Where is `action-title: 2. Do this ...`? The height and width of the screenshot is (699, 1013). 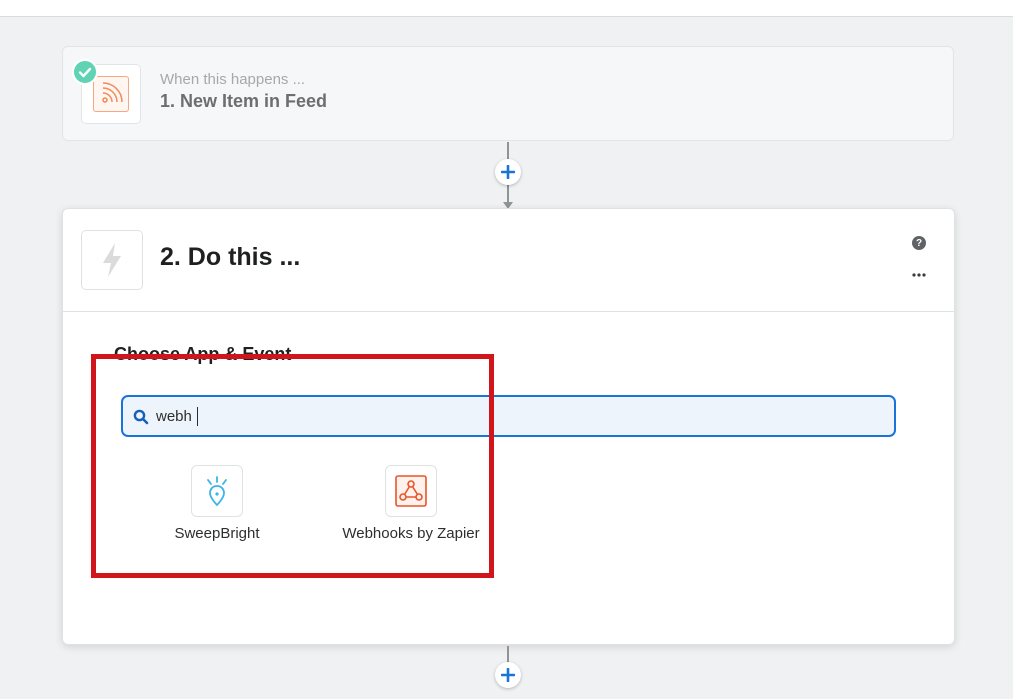
action-title: 2. Do this ... is located at coordinates (230, 257).